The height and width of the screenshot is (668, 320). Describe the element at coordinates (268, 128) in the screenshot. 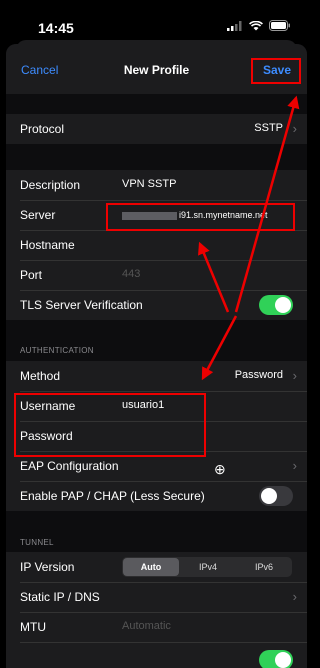

I see `protocol-value: SSTP` at that location.